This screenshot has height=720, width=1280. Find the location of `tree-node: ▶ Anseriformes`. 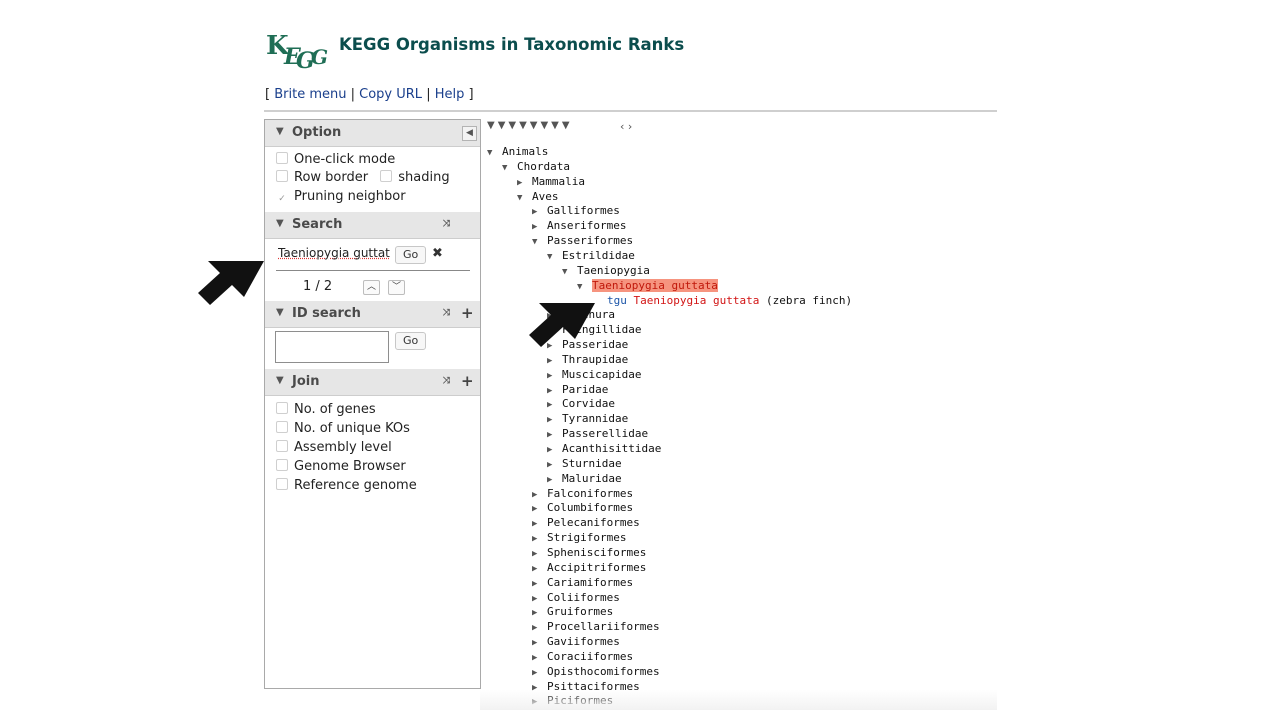

tree-node: ▶ Anseriformes is located at coordinates (579, 225).